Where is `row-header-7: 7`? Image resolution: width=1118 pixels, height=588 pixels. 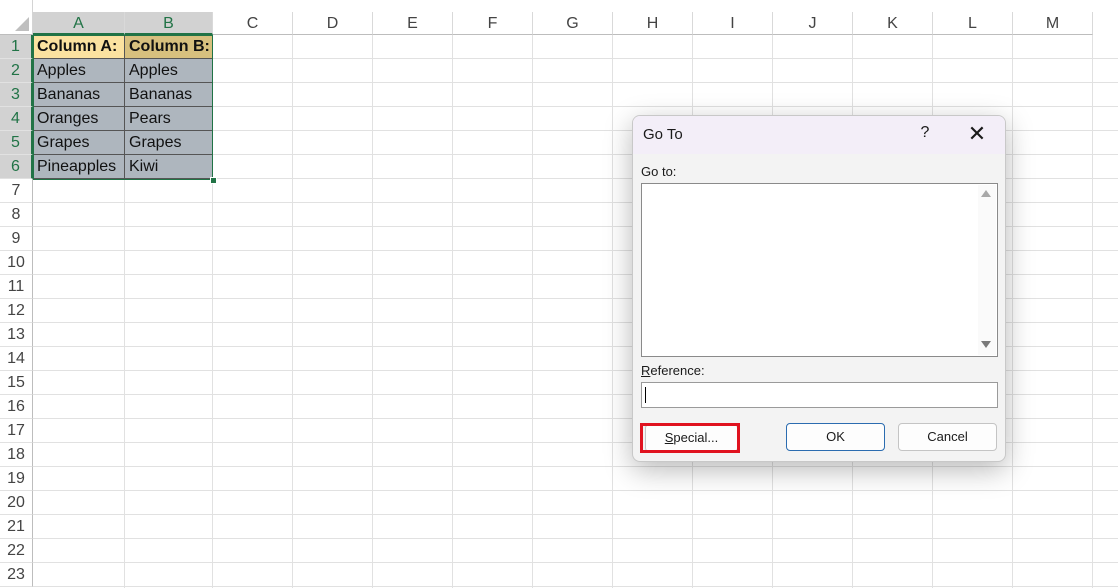
row-header-7: 7 is located at coordinates (16, 191).